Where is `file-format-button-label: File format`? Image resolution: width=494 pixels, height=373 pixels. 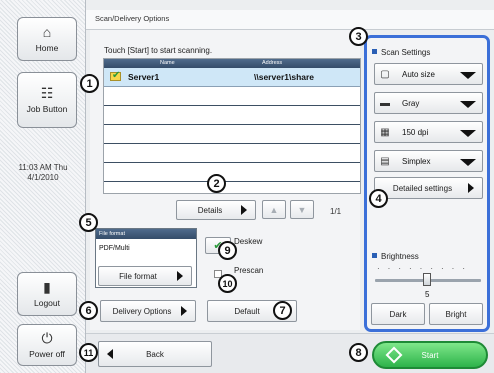
file-format-button-label: File format is located at coordinates (138, 276).